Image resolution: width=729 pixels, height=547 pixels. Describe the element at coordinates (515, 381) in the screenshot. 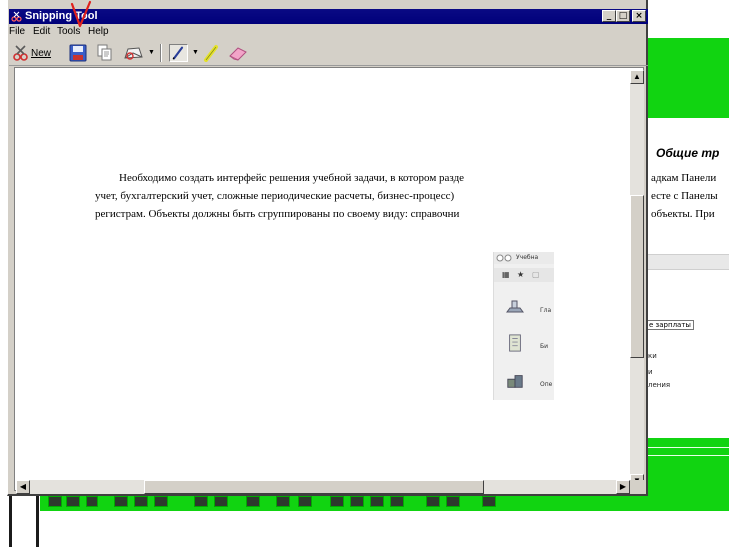

I see `boxes-icon` at that location.